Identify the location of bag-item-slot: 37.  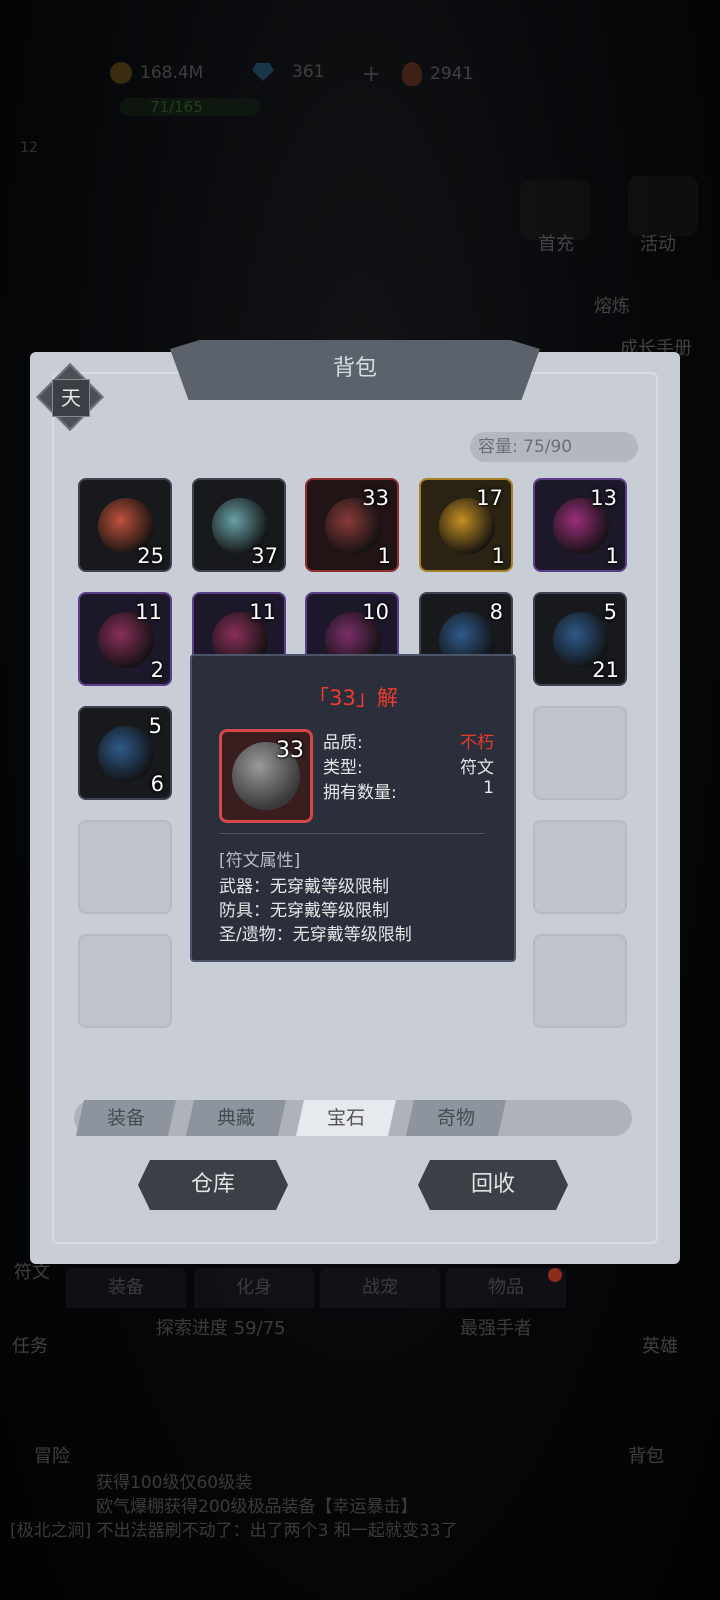
(239, 525).